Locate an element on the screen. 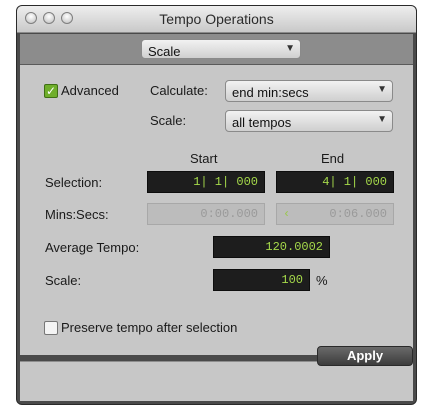 The height and width of the screenshot is (406, 423). operation-dropdown: Scale ▼ is located at coordinates (221, 49).